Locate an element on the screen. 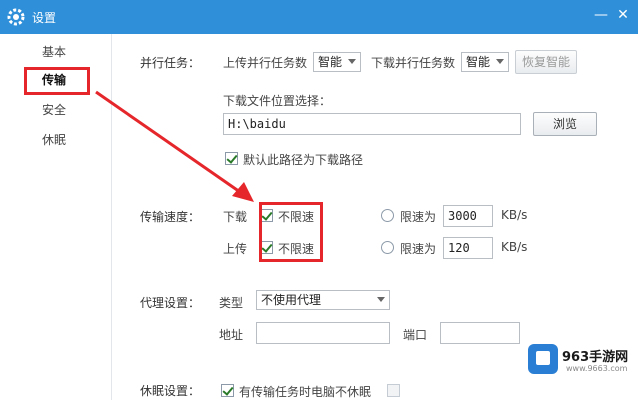 This screenshot has height=400, width=638. no-sleep-checkbox is located at coordinates (227, 390).